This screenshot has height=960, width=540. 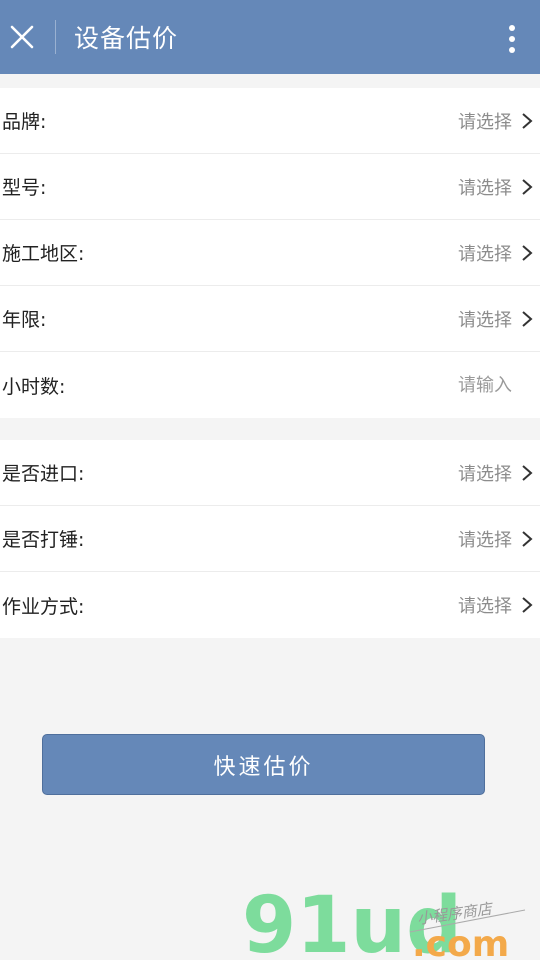 What do you see at coordinates (270, 473) in the screenshot?
I see `row-imported: 是否进口: 请选择` at bounding box center [270, 473].